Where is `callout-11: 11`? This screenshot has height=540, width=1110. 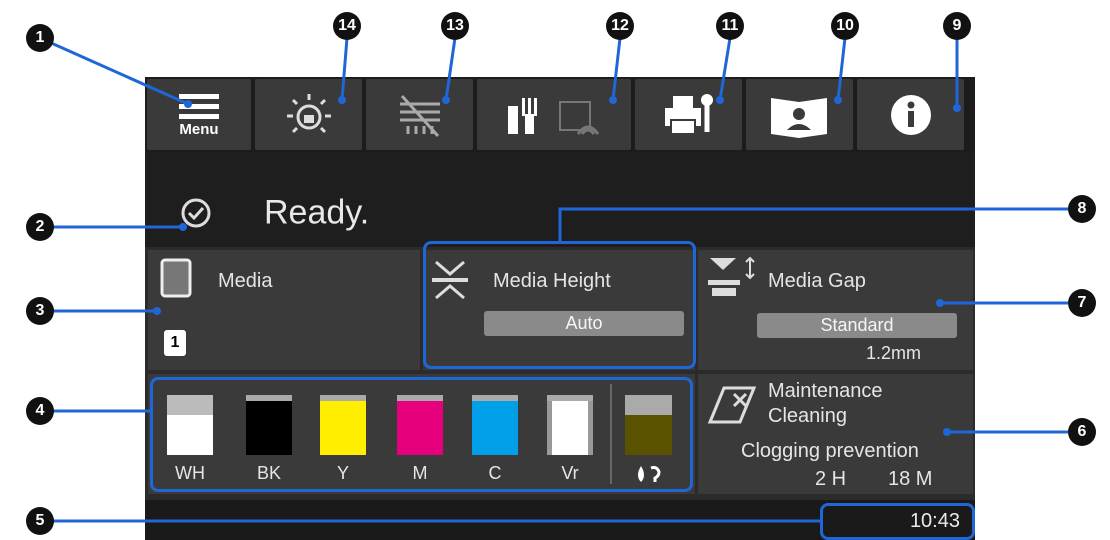 callout-11: 11 is located at coordinates (730, 26).